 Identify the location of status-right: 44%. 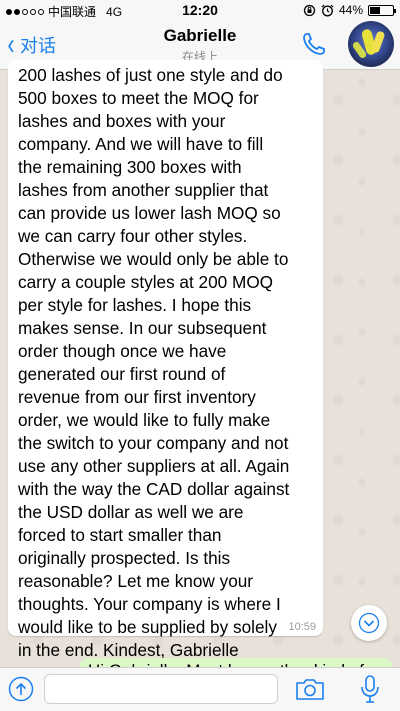
(349, 10).